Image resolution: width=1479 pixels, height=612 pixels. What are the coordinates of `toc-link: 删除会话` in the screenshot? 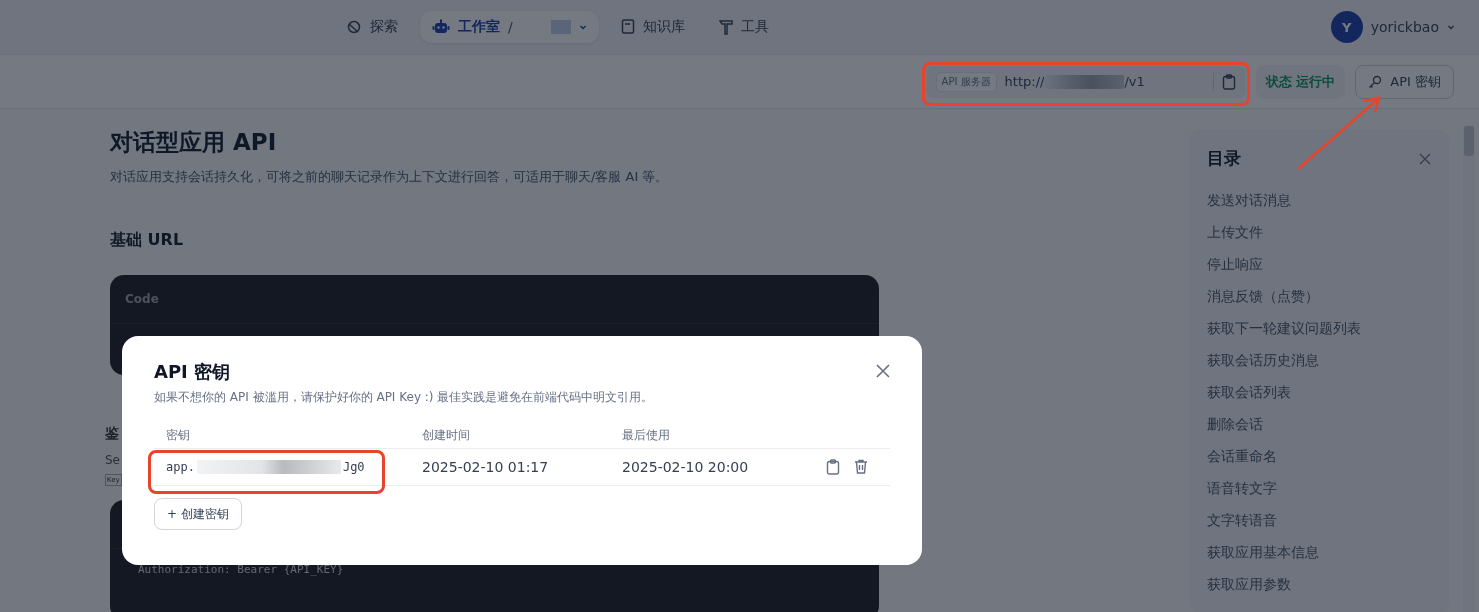 It's located at (1319, 432).